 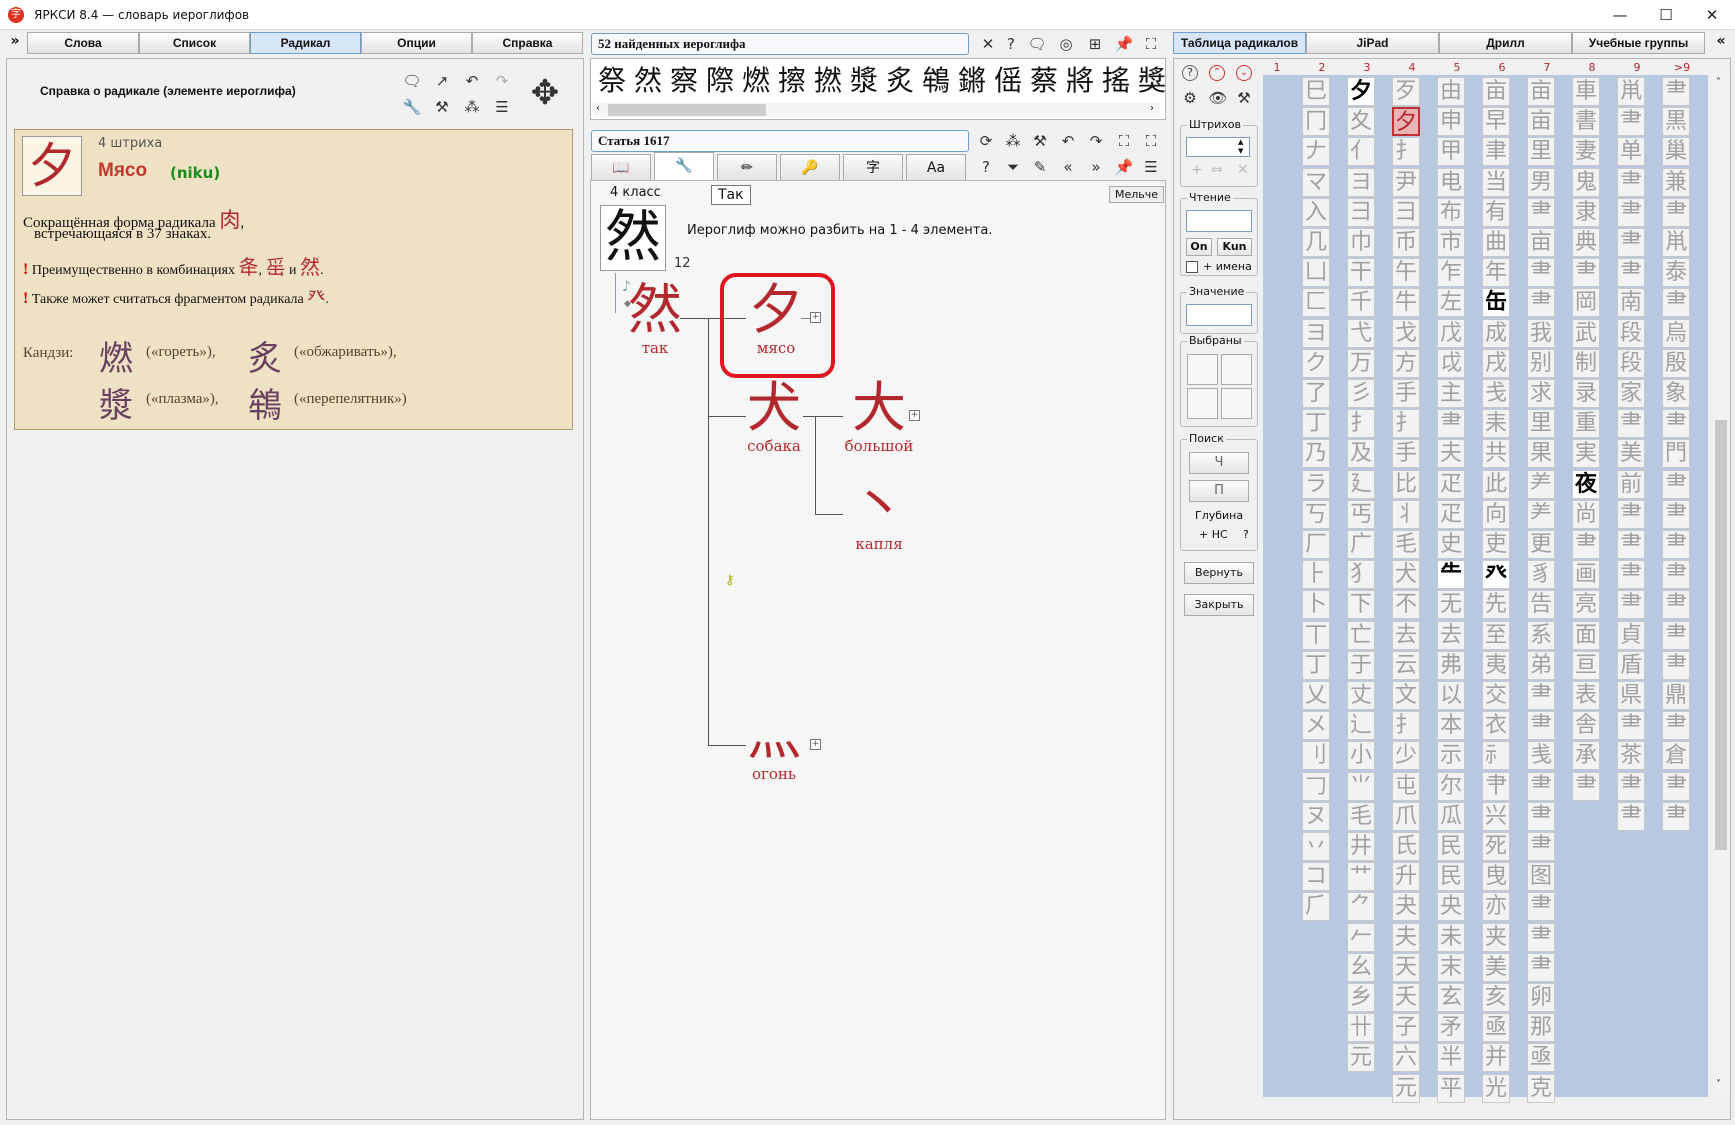 I want to click on settings-icon: ⚙, so click(x=1190, y=98).